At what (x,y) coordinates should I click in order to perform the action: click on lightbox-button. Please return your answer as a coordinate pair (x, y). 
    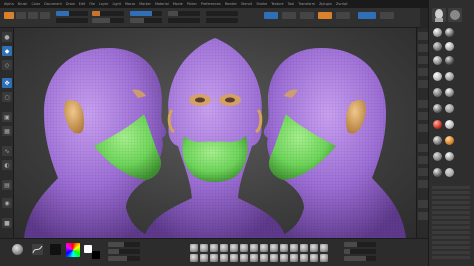
    Looking at the image, I should click on (271, 15).